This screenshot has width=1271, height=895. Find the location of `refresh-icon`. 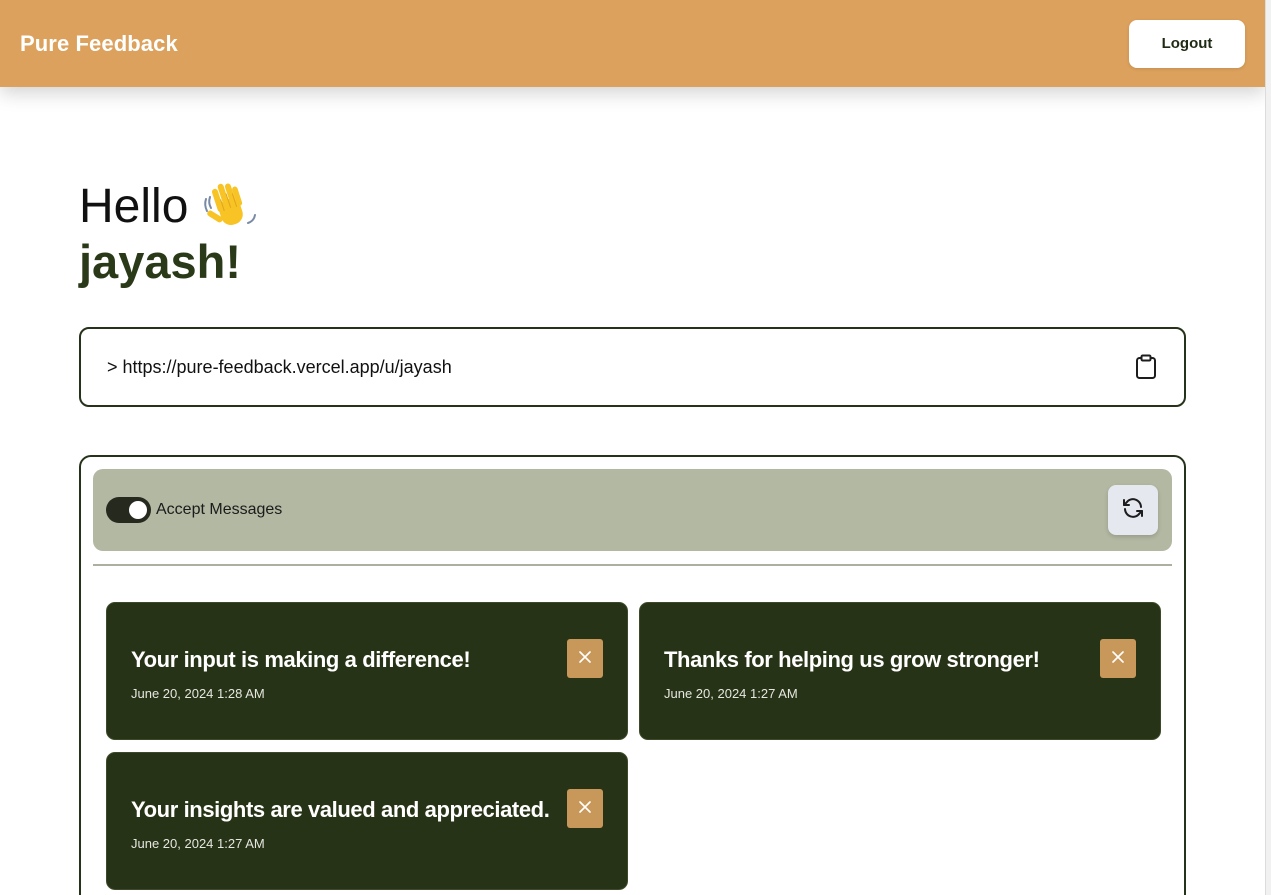

refresh-icon is located at coordinates (1133, 510).